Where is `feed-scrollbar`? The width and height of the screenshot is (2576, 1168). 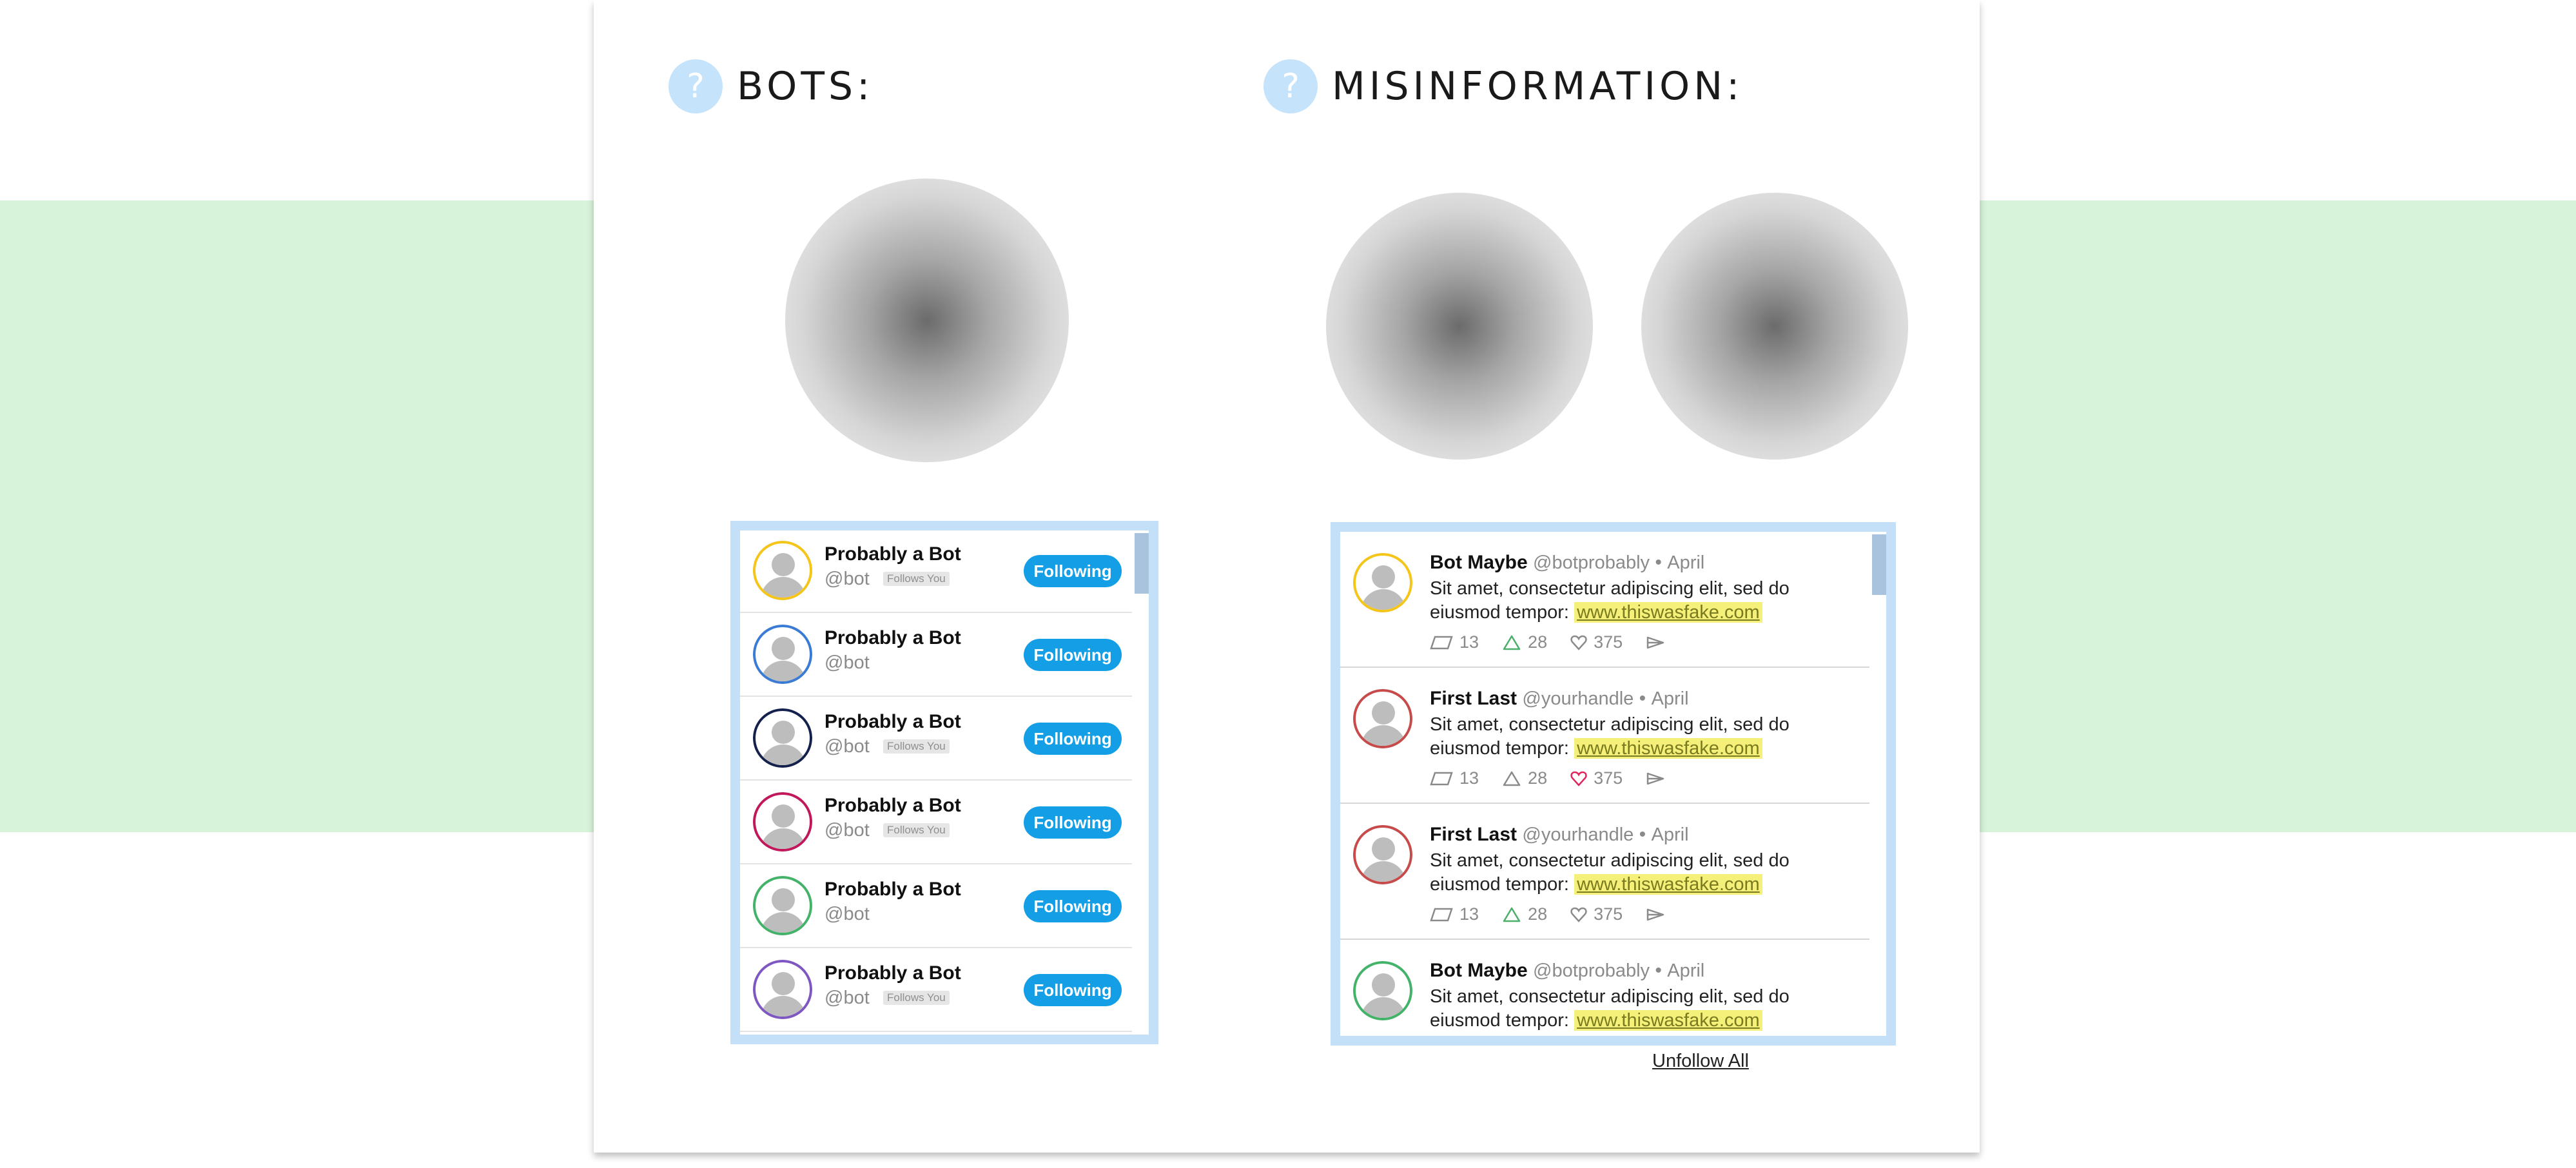
feed-scrollbar is located at coordinates (1877, 784).